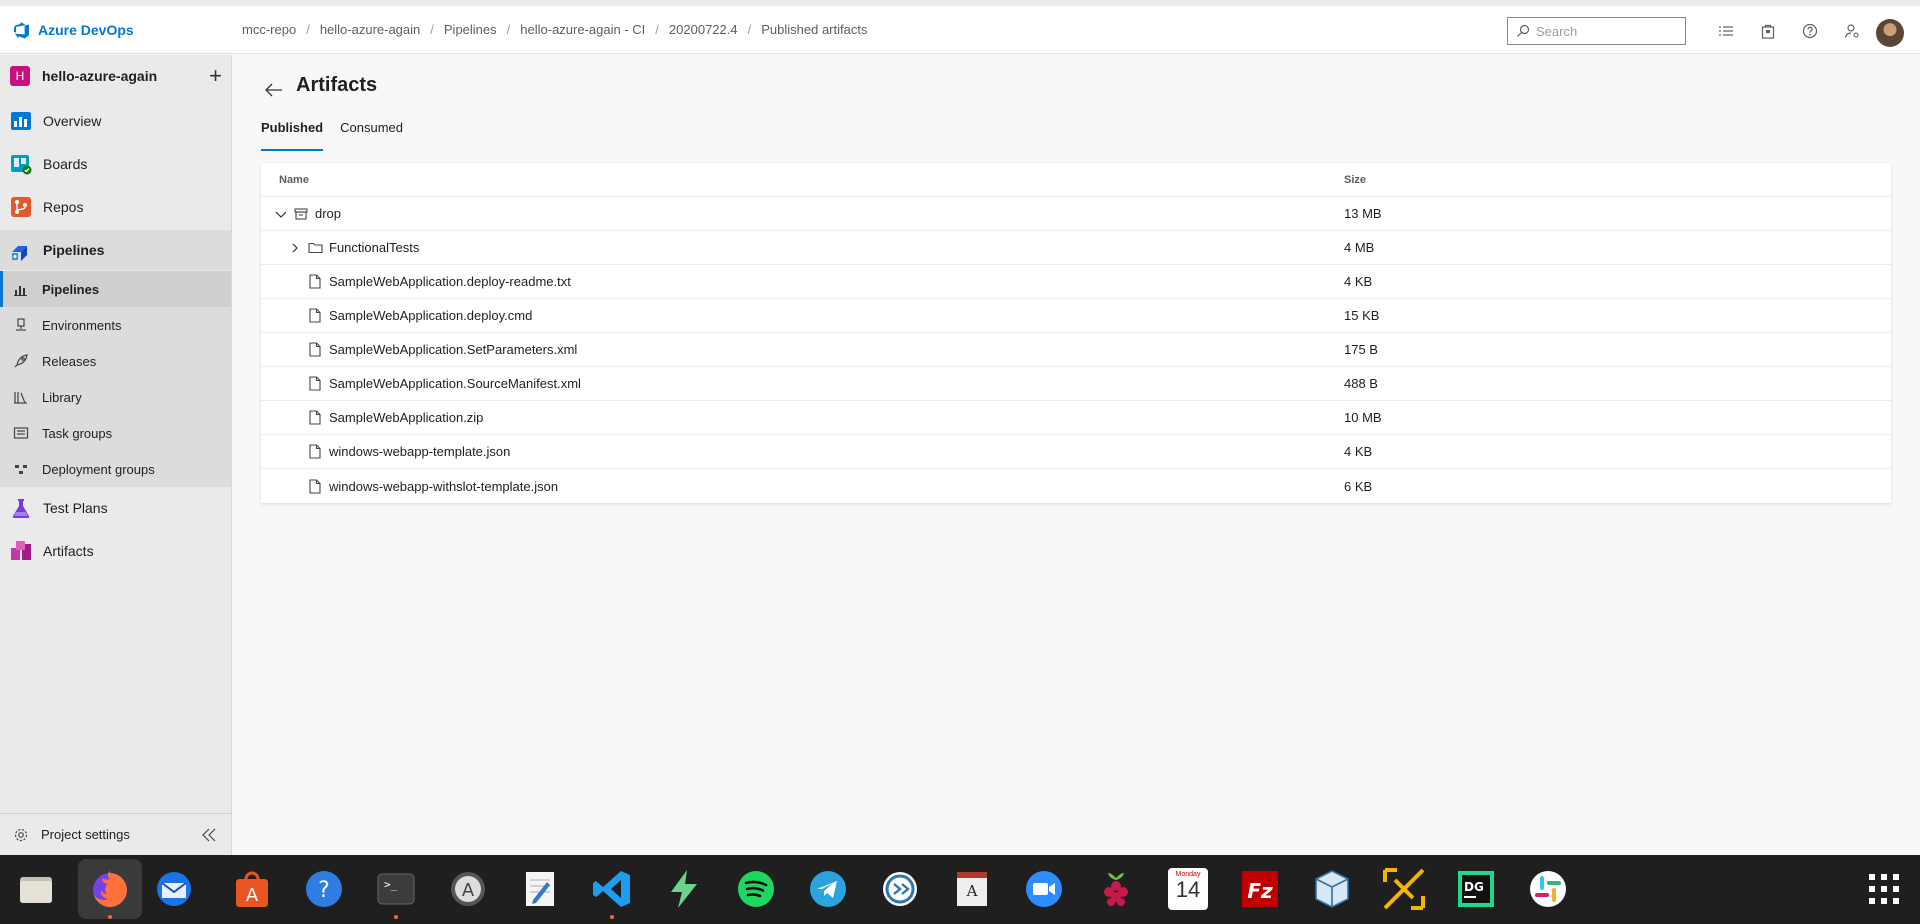 This screenshot has height=924, width=1920. Describe the element at coordinates (274, 91) in the screenshot. I see `back-arrow-icon` at that location.